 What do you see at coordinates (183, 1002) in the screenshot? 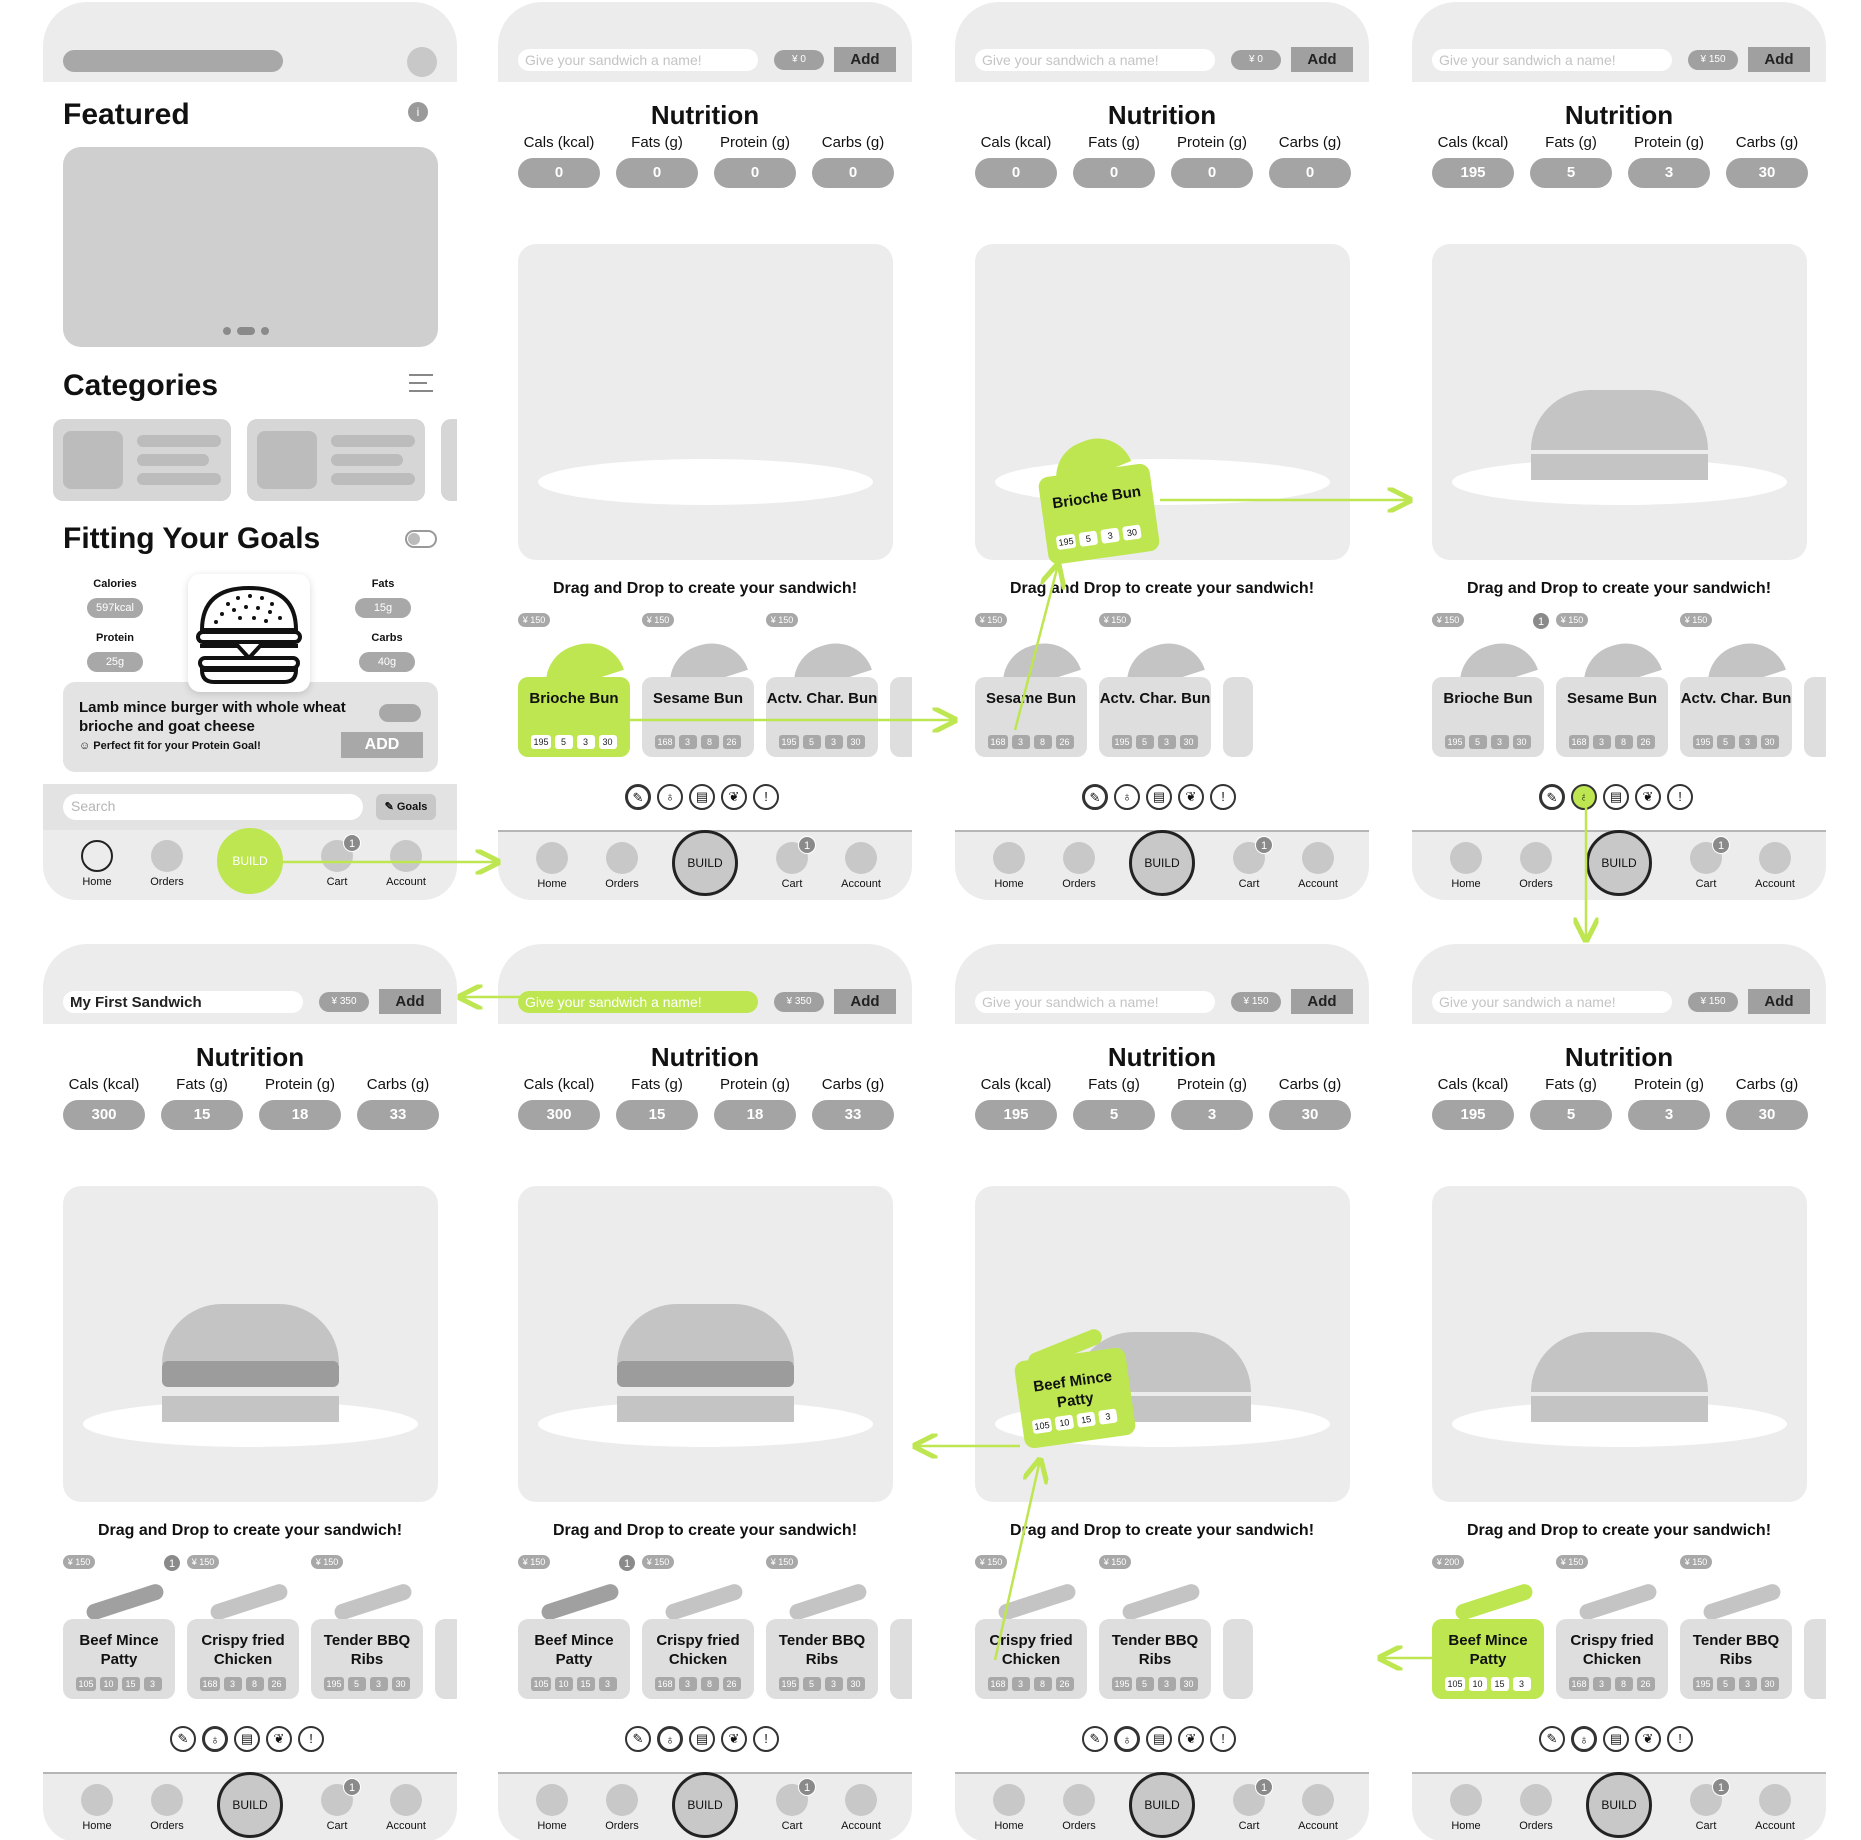
I see `sandwich-name-input: My First Sandwich` at bounding box center [183, 1002].